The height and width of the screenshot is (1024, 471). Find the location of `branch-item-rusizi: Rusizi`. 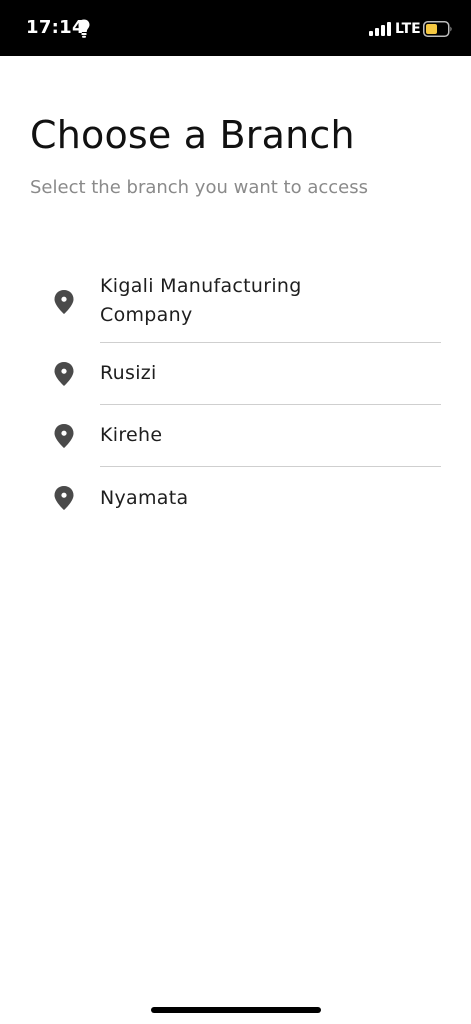

branch-item-rusizi: Rusizi is located at coordinates (235, 374).